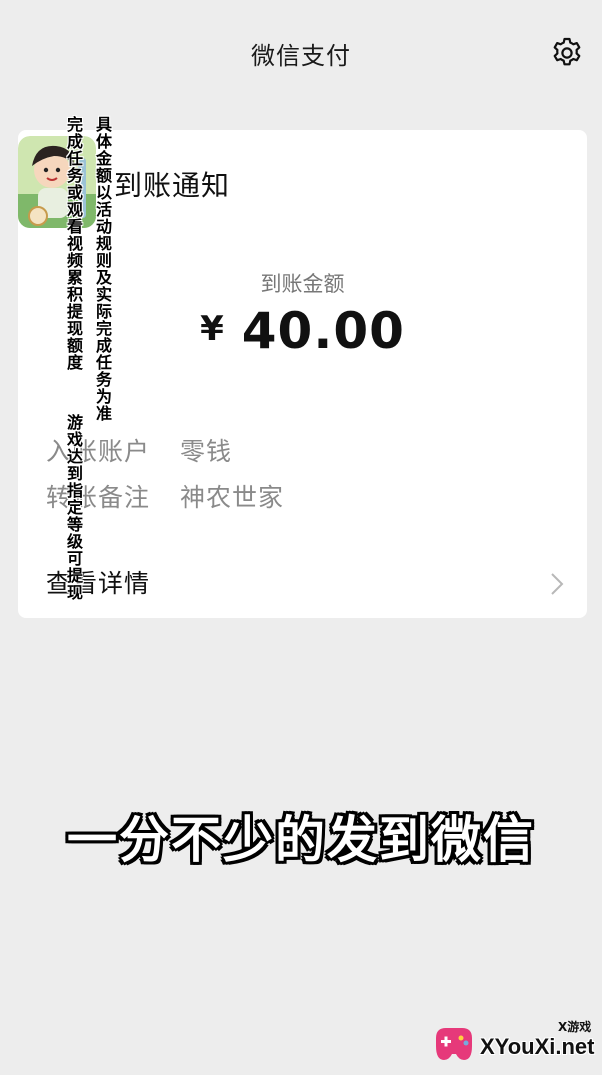 The width and height of the screenshot is (602, 1075). Describe the element at coordinates (301, 840) in the screenshot. I see `video-caption: 一分不少的发到微信` at that location.